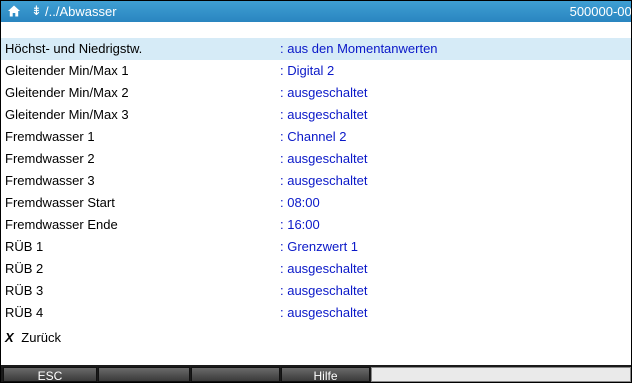  I want to click on softkey-esc: ESC, so click(50, 374).